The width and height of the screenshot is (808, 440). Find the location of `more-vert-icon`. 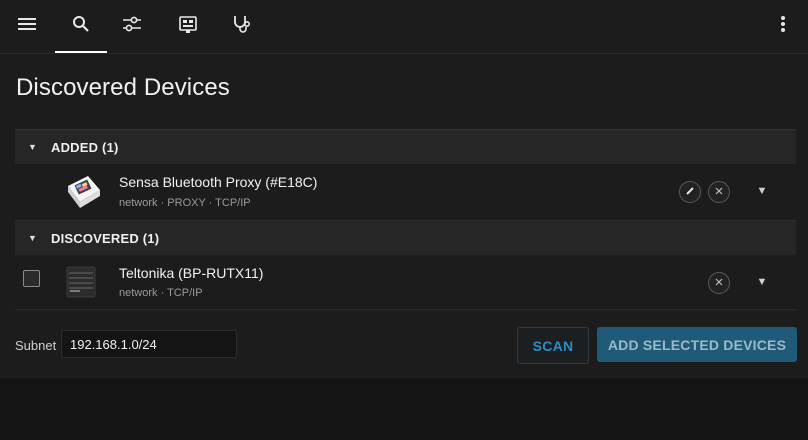

more-vert-icon is located at coordinates (783, 26).